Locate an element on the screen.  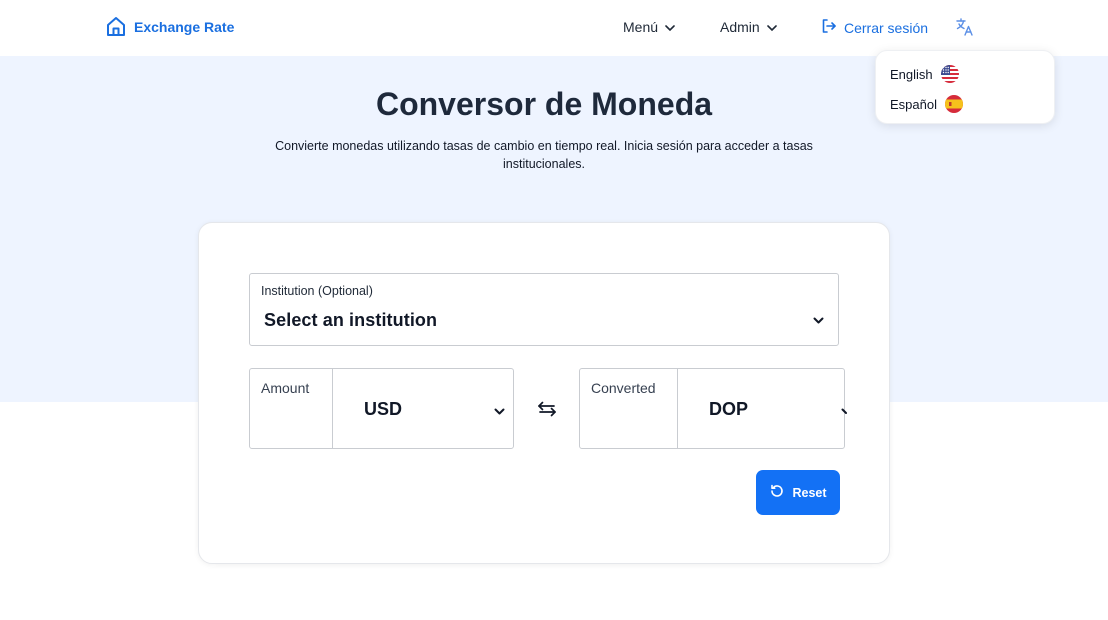
language-option-label: English is located at coordinates (911, 74).